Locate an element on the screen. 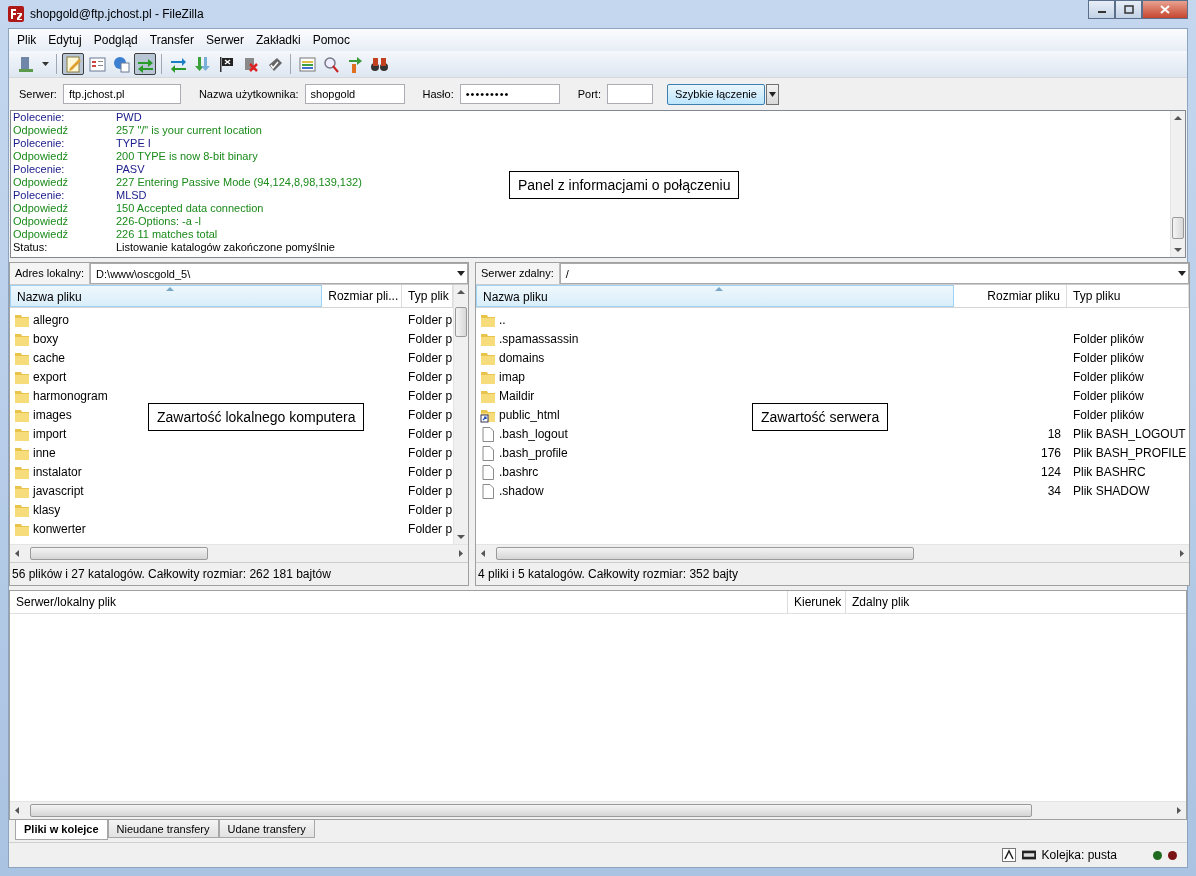  menu-item: Podgląd is located at coordinates (115, 40).